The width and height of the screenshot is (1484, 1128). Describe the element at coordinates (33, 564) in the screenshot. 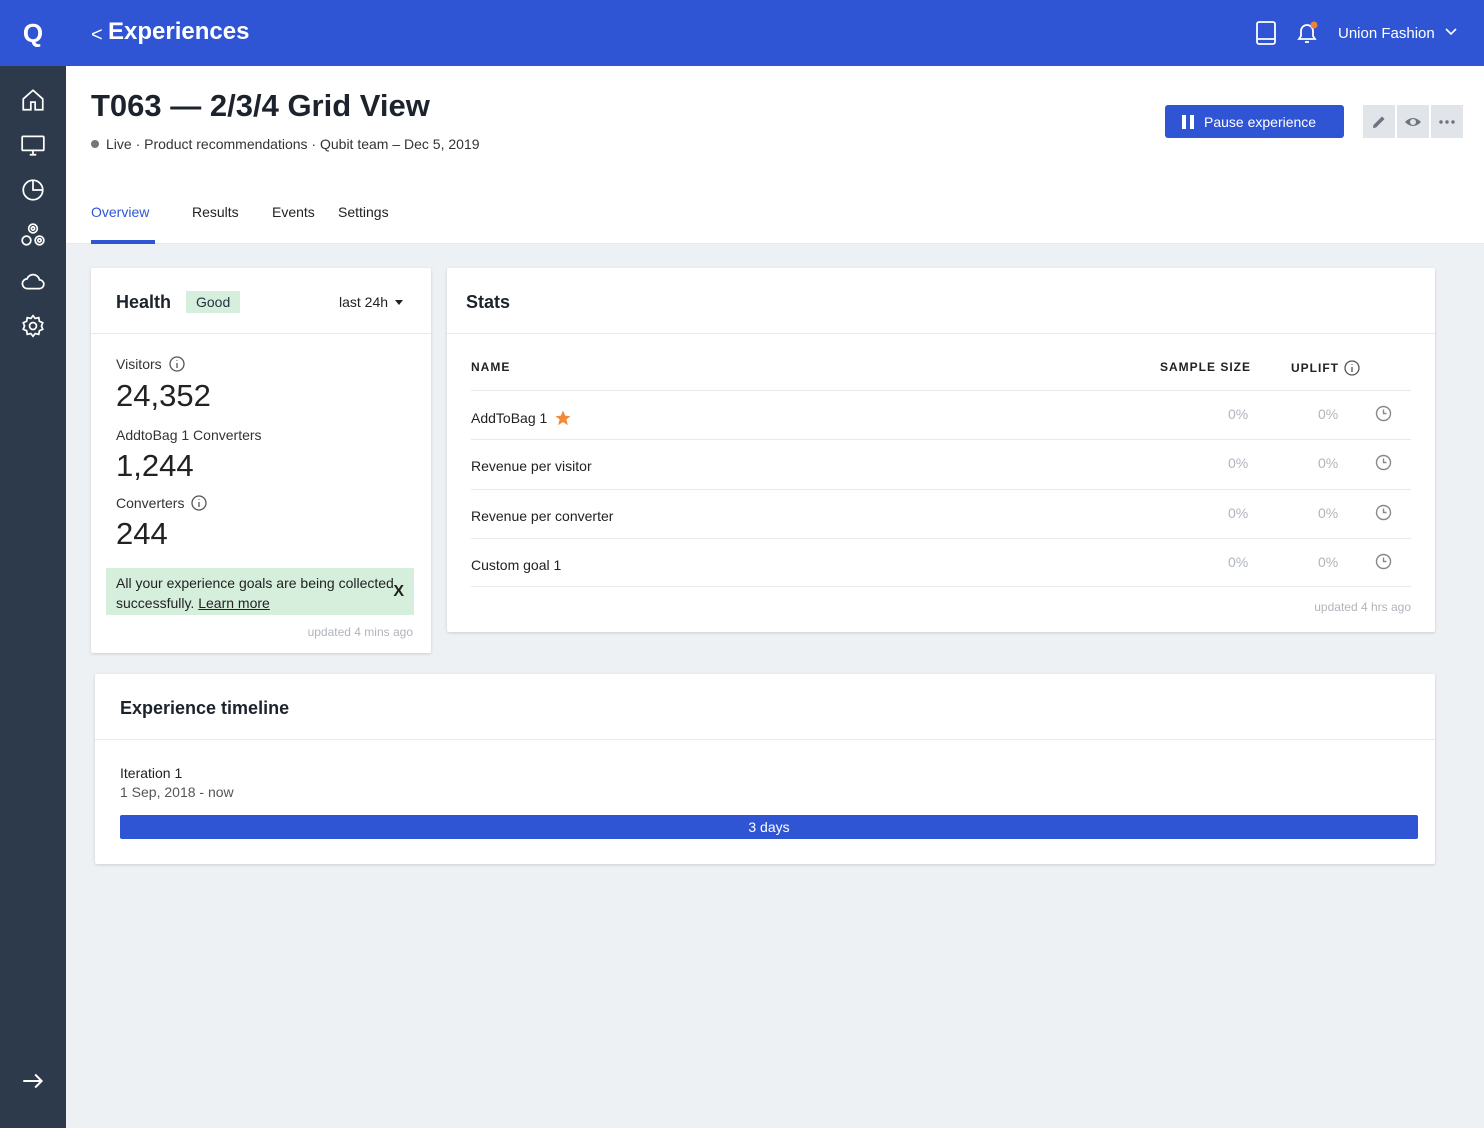

I see `sidebar: Q` at that location.